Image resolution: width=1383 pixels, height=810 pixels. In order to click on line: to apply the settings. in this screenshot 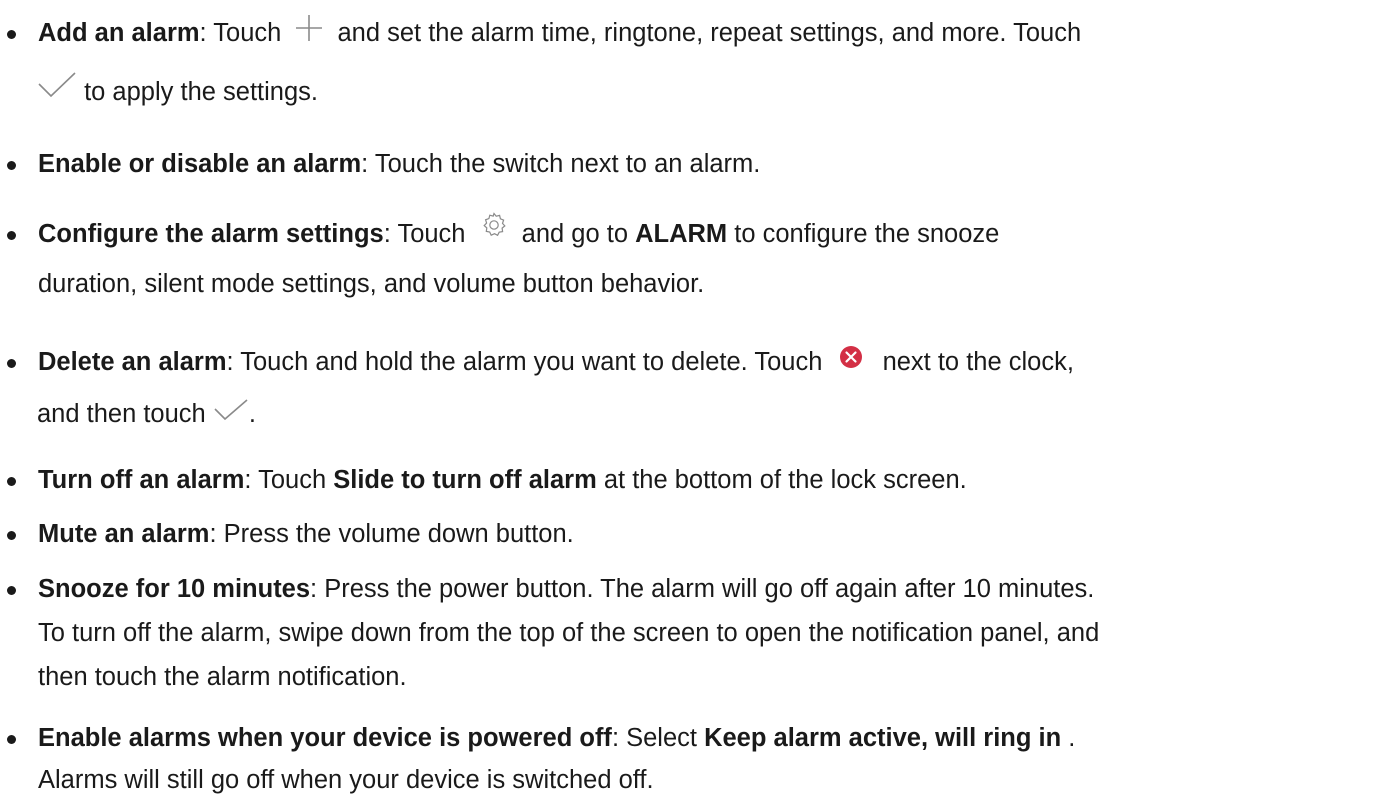, I will do `click(710, 92)`.